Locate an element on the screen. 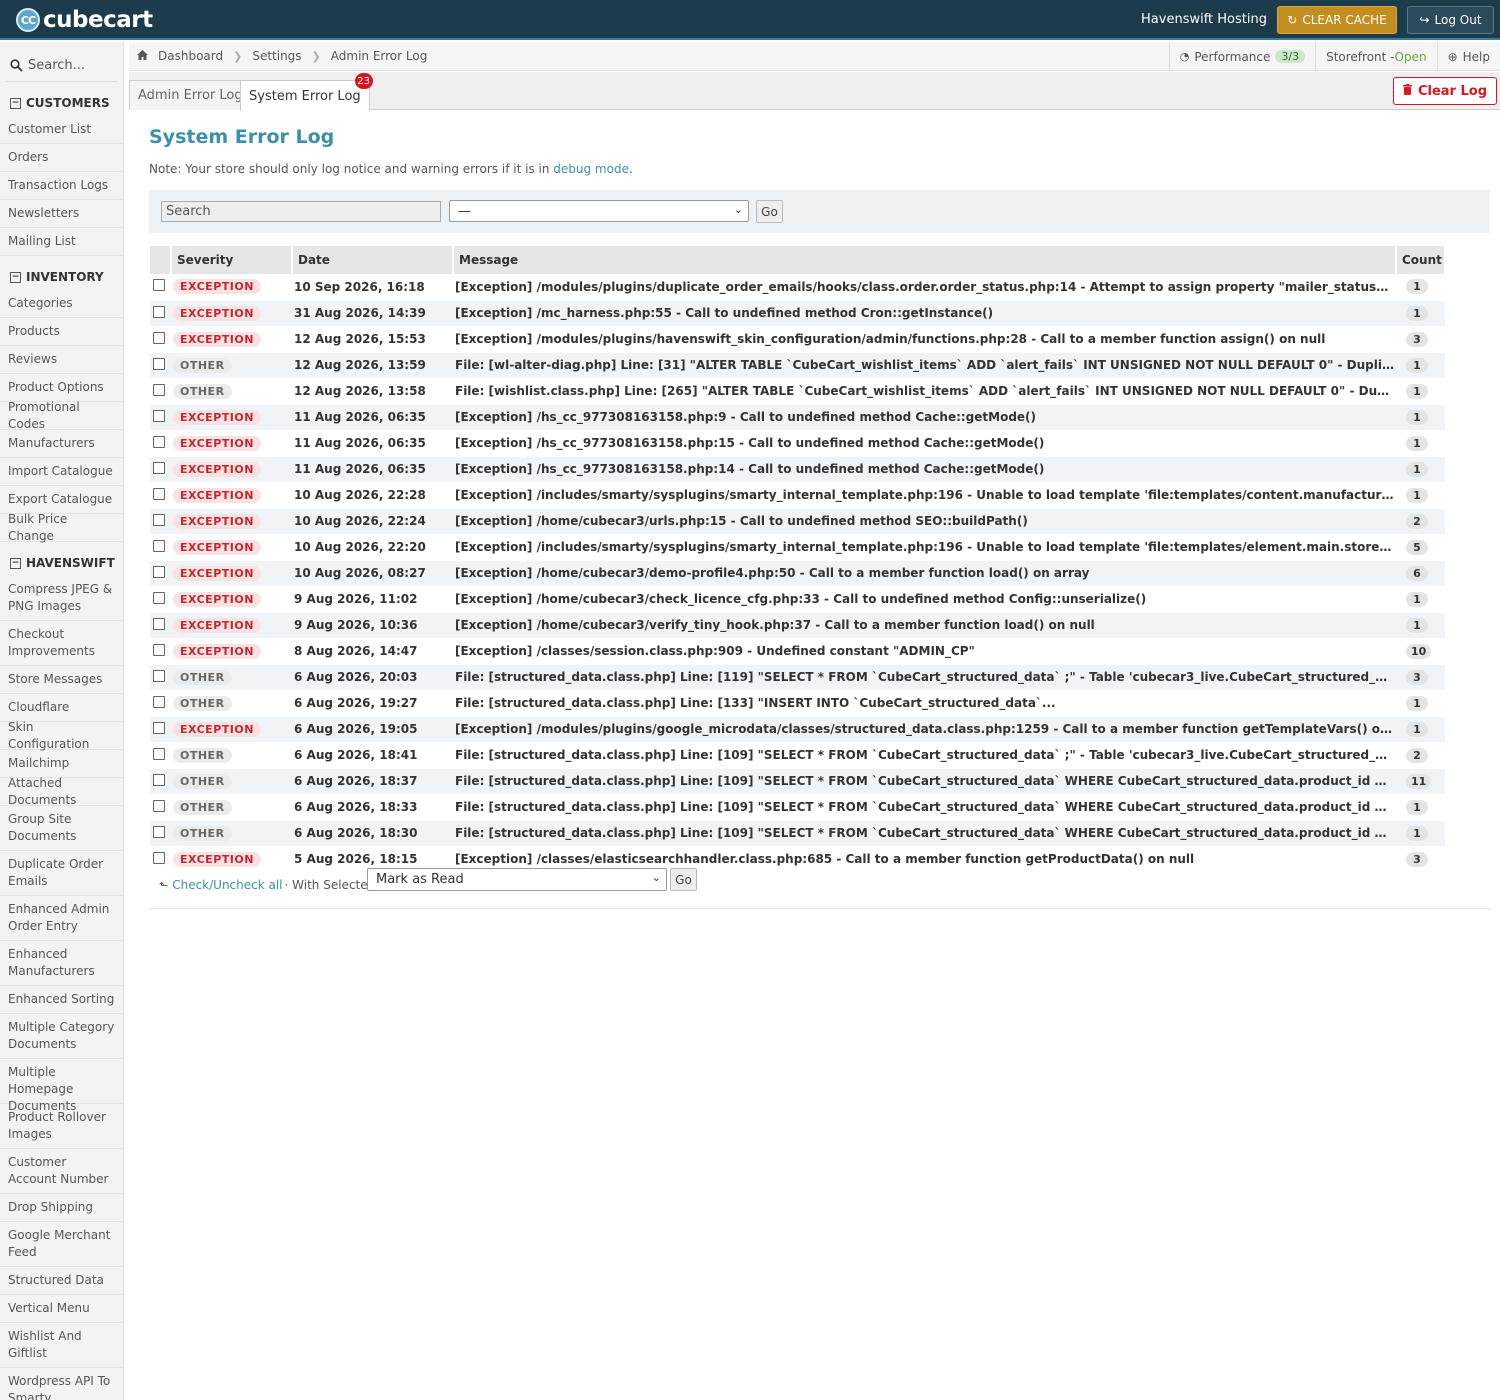 The width and height of the screenshot is (1500, 1400). sidebar-item-store-messages: Store Messages is located at coordinates (61, 680).